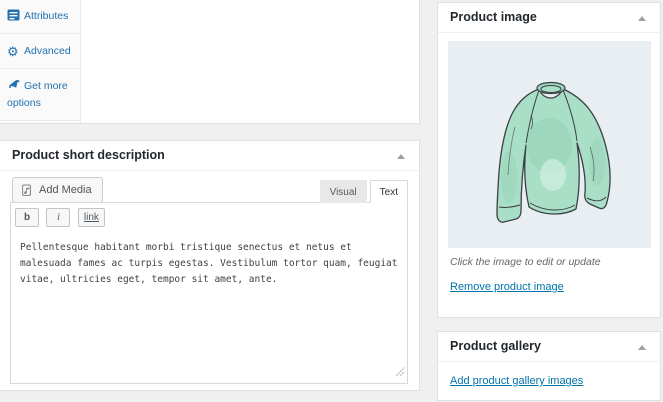 This screenshot has width=663, height=402. I want to click on resize-handle-icon, so click(400, 372).